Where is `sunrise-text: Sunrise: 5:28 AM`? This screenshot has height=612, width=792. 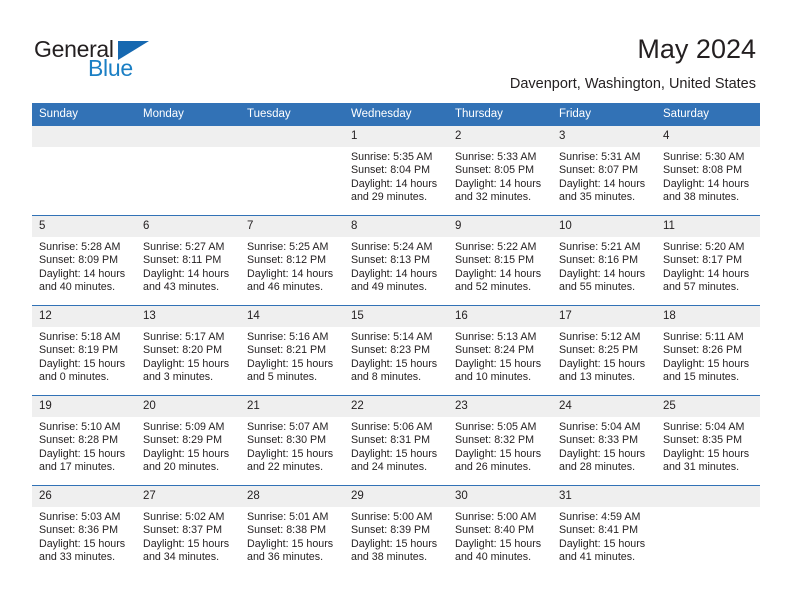
sunrise-text: Sunrise: 5:28 AM is located at coordinates (80, 247).